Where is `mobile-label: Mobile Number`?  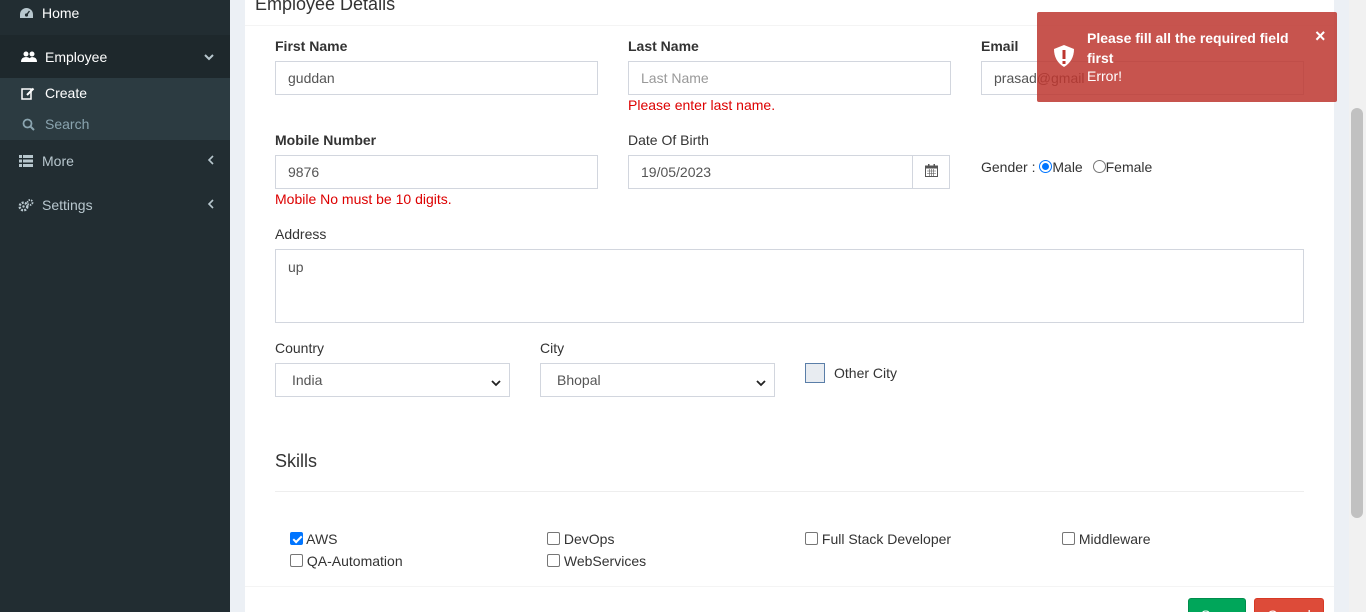
mobile-label: Mobile Number is located at coordinates (326, 140).